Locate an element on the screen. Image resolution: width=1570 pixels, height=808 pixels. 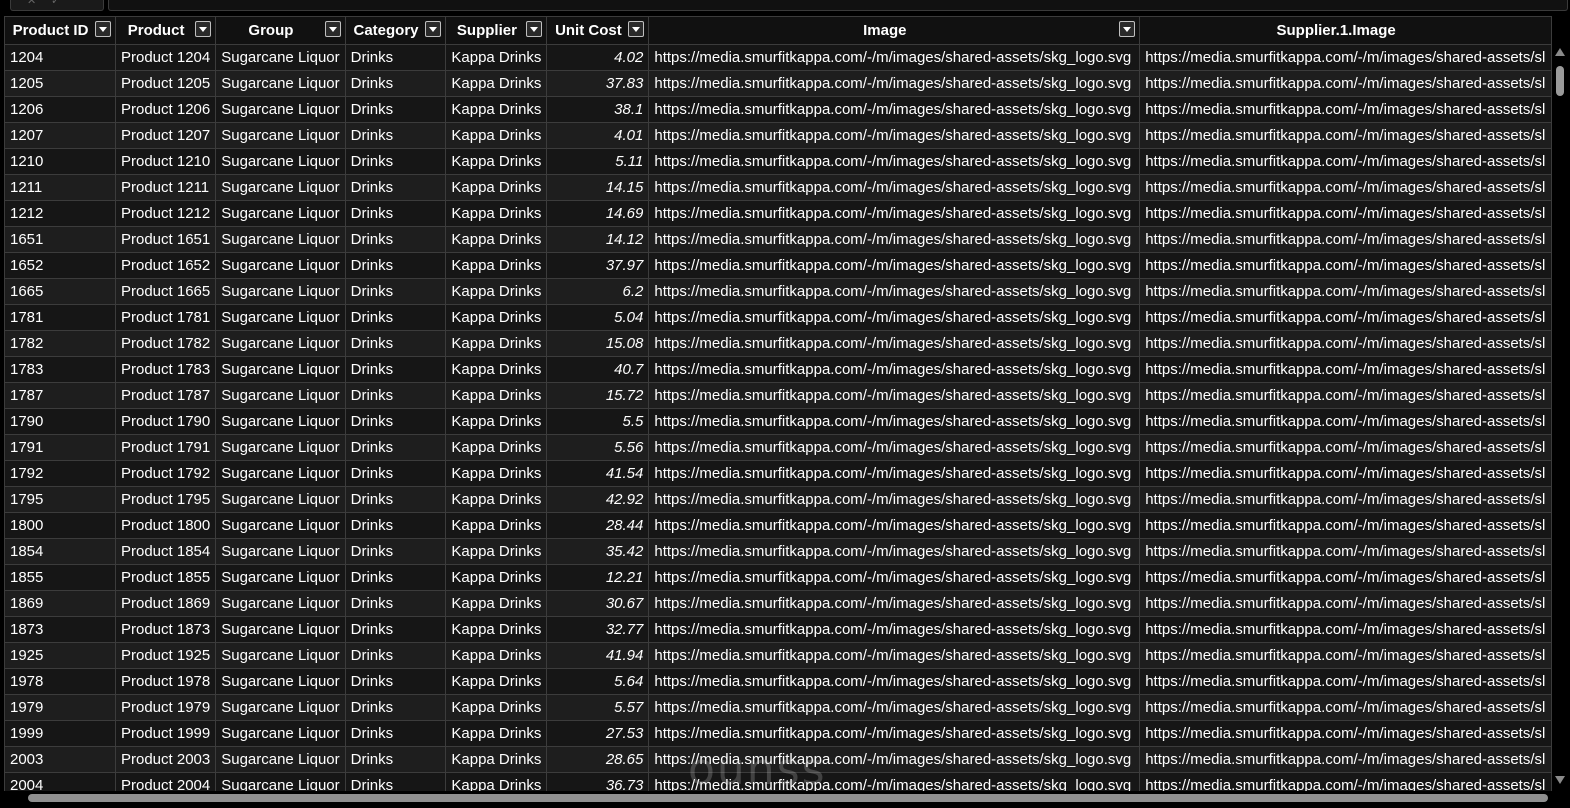
cell-product: Product 2003 is located at coordinates (165, 759).